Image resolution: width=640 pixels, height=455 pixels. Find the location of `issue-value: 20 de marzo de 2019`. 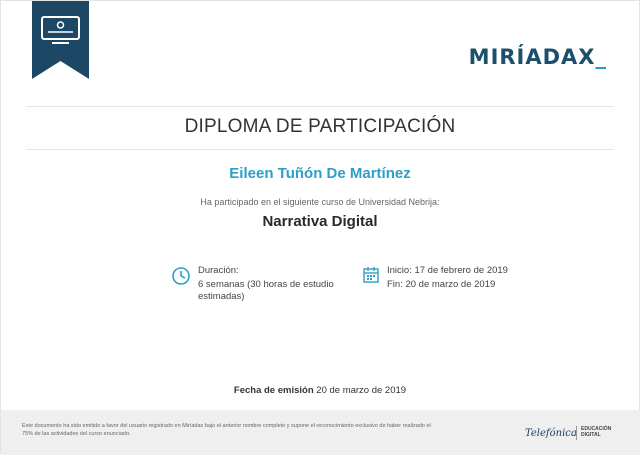

issue-value: 20 de marzo de 2019 is located at coordinates (361, 390).